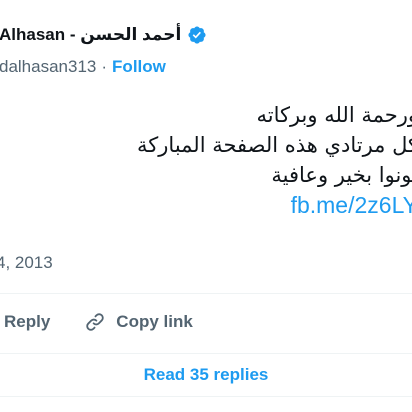 The image size is (412, 412). I want to click on tweet-actions: Reply Copy link, so click(96, 322).